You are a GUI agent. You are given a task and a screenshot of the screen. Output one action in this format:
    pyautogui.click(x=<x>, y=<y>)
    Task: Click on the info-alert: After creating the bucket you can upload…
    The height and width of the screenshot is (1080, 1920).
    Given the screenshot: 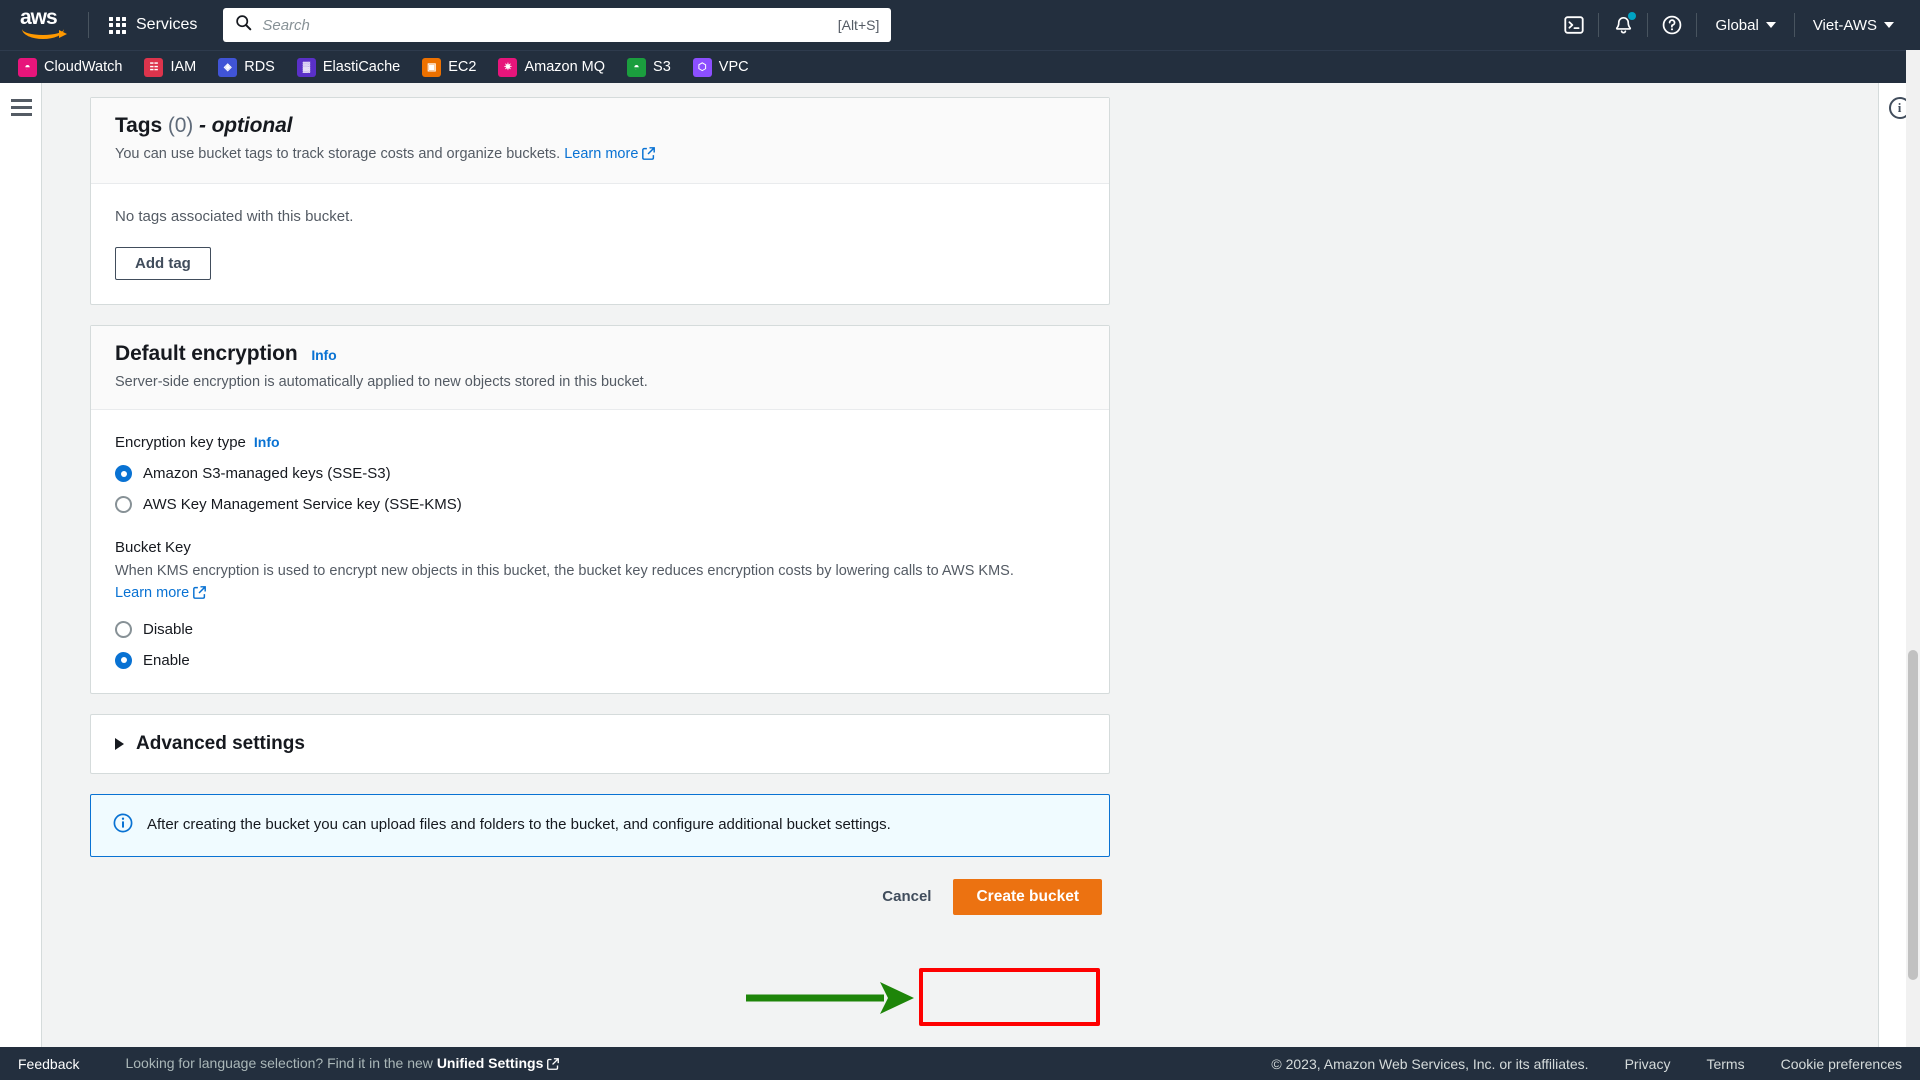 What is the action you would take?
    pyautogui.click(x=600, y=825)
    